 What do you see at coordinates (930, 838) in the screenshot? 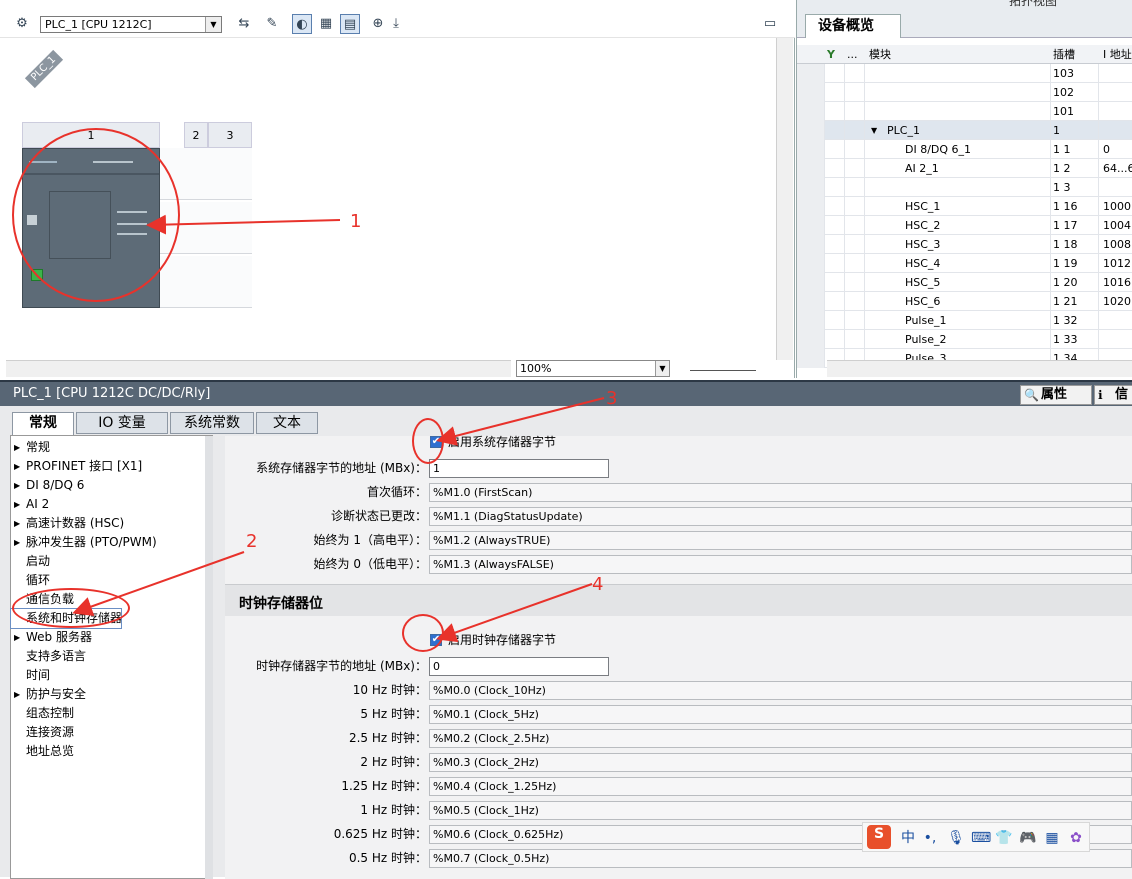
I see `punctuation-icon: •,` at bounding box center [930, 838].